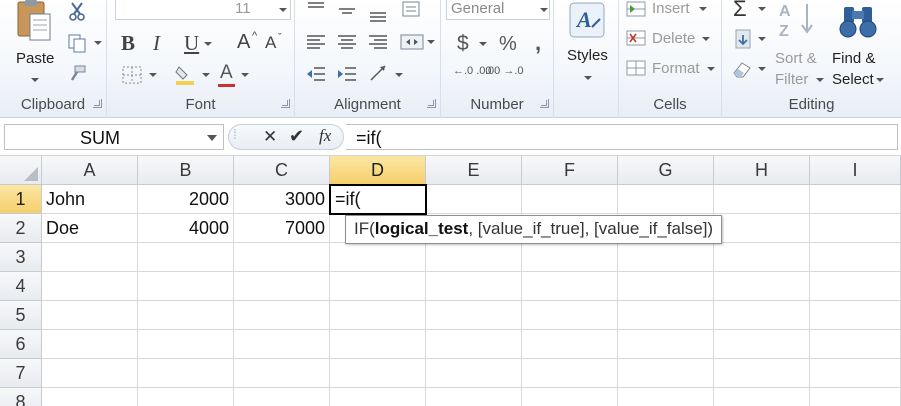 This screenshot has height=406, width=901. What do you see at coordinates (762, 228) in the screenshot?
I see `empty-cell-h2` at bounding box center [762, 228].